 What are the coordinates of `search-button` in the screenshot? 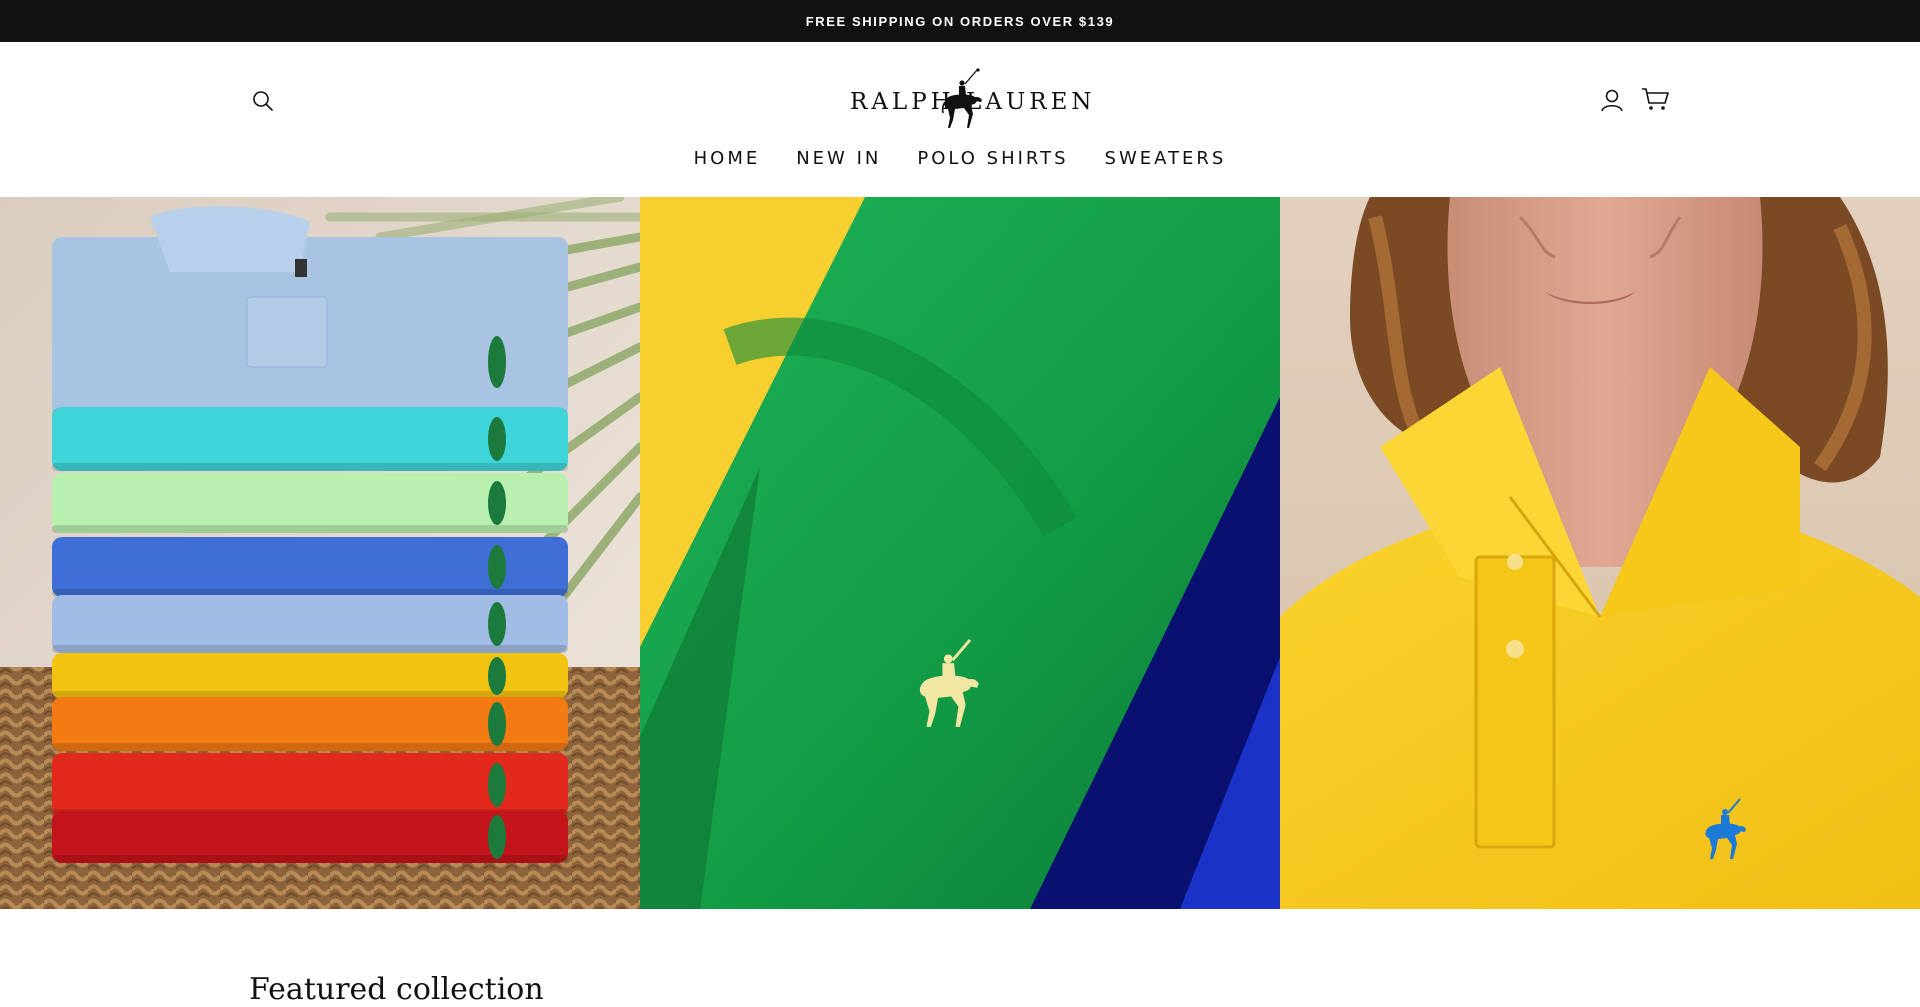 It's located at (263, 101).